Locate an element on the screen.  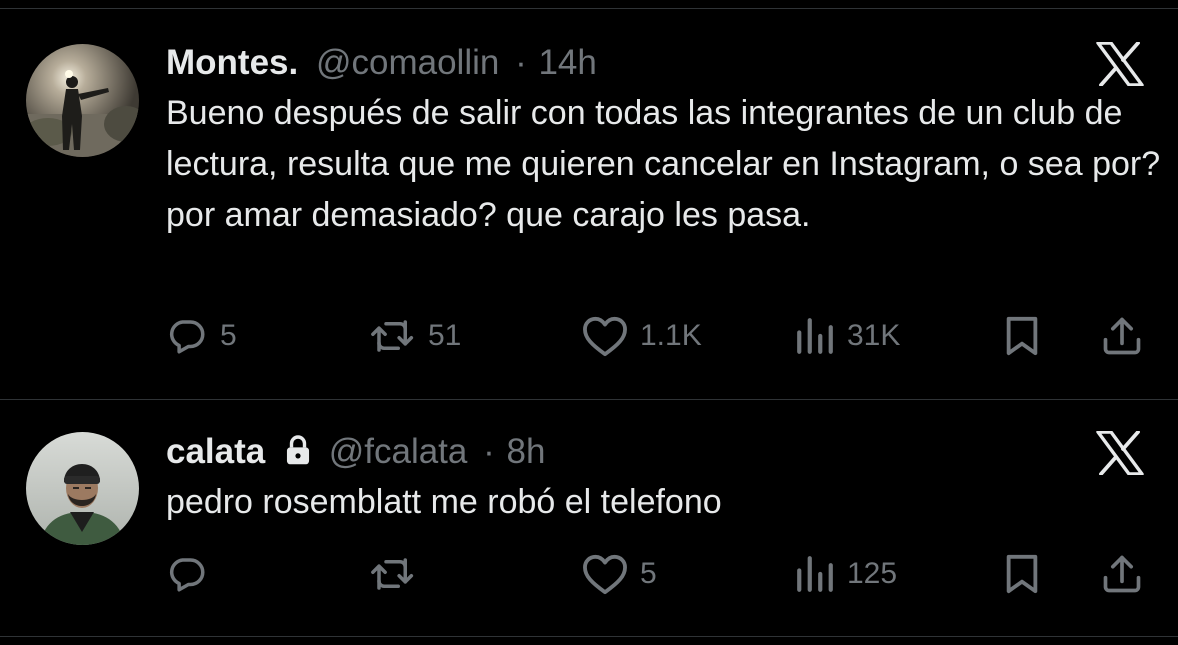
reply-button: 5 is located at coordinates (201, 336).